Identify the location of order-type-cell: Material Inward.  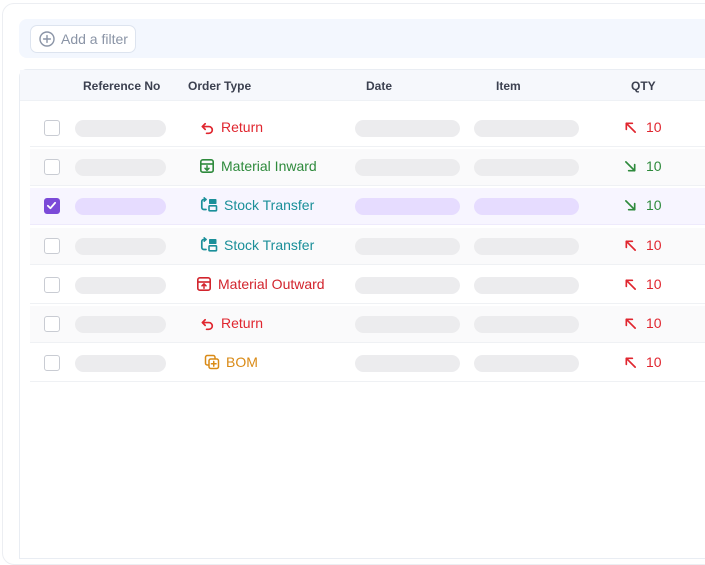
(258, 166).